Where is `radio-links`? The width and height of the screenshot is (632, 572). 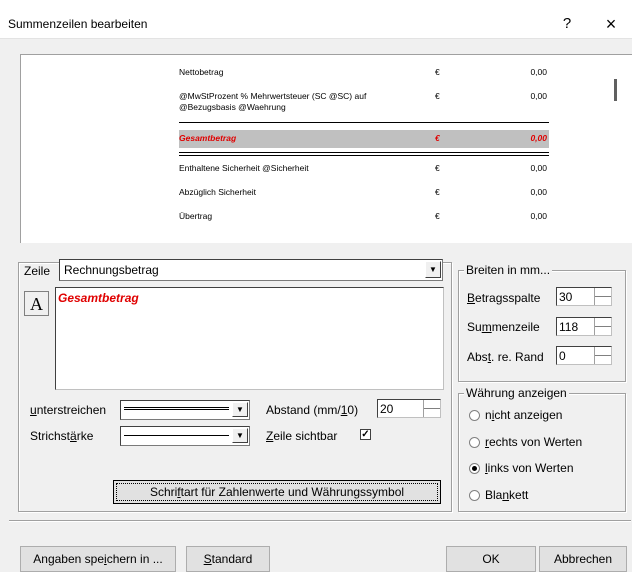 radio-links is located at coordinates (474, 468).